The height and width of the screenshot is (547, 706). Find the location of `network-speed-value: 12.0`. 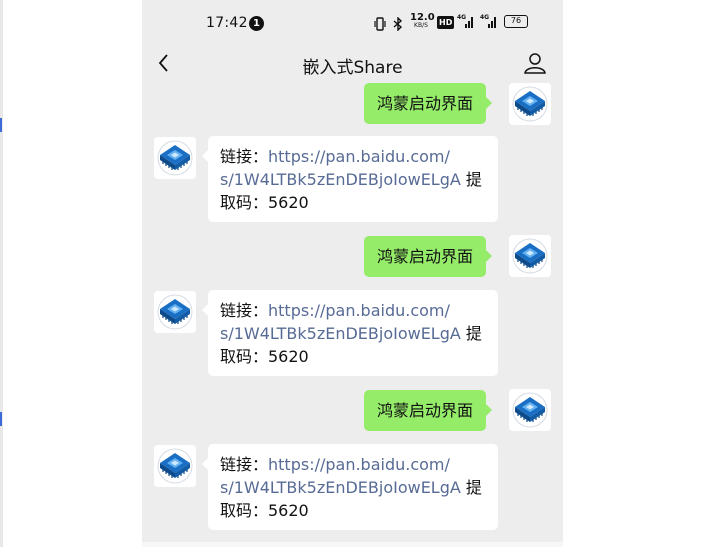

network-speed-value: 12.0 is located at coordinates (422, 17).